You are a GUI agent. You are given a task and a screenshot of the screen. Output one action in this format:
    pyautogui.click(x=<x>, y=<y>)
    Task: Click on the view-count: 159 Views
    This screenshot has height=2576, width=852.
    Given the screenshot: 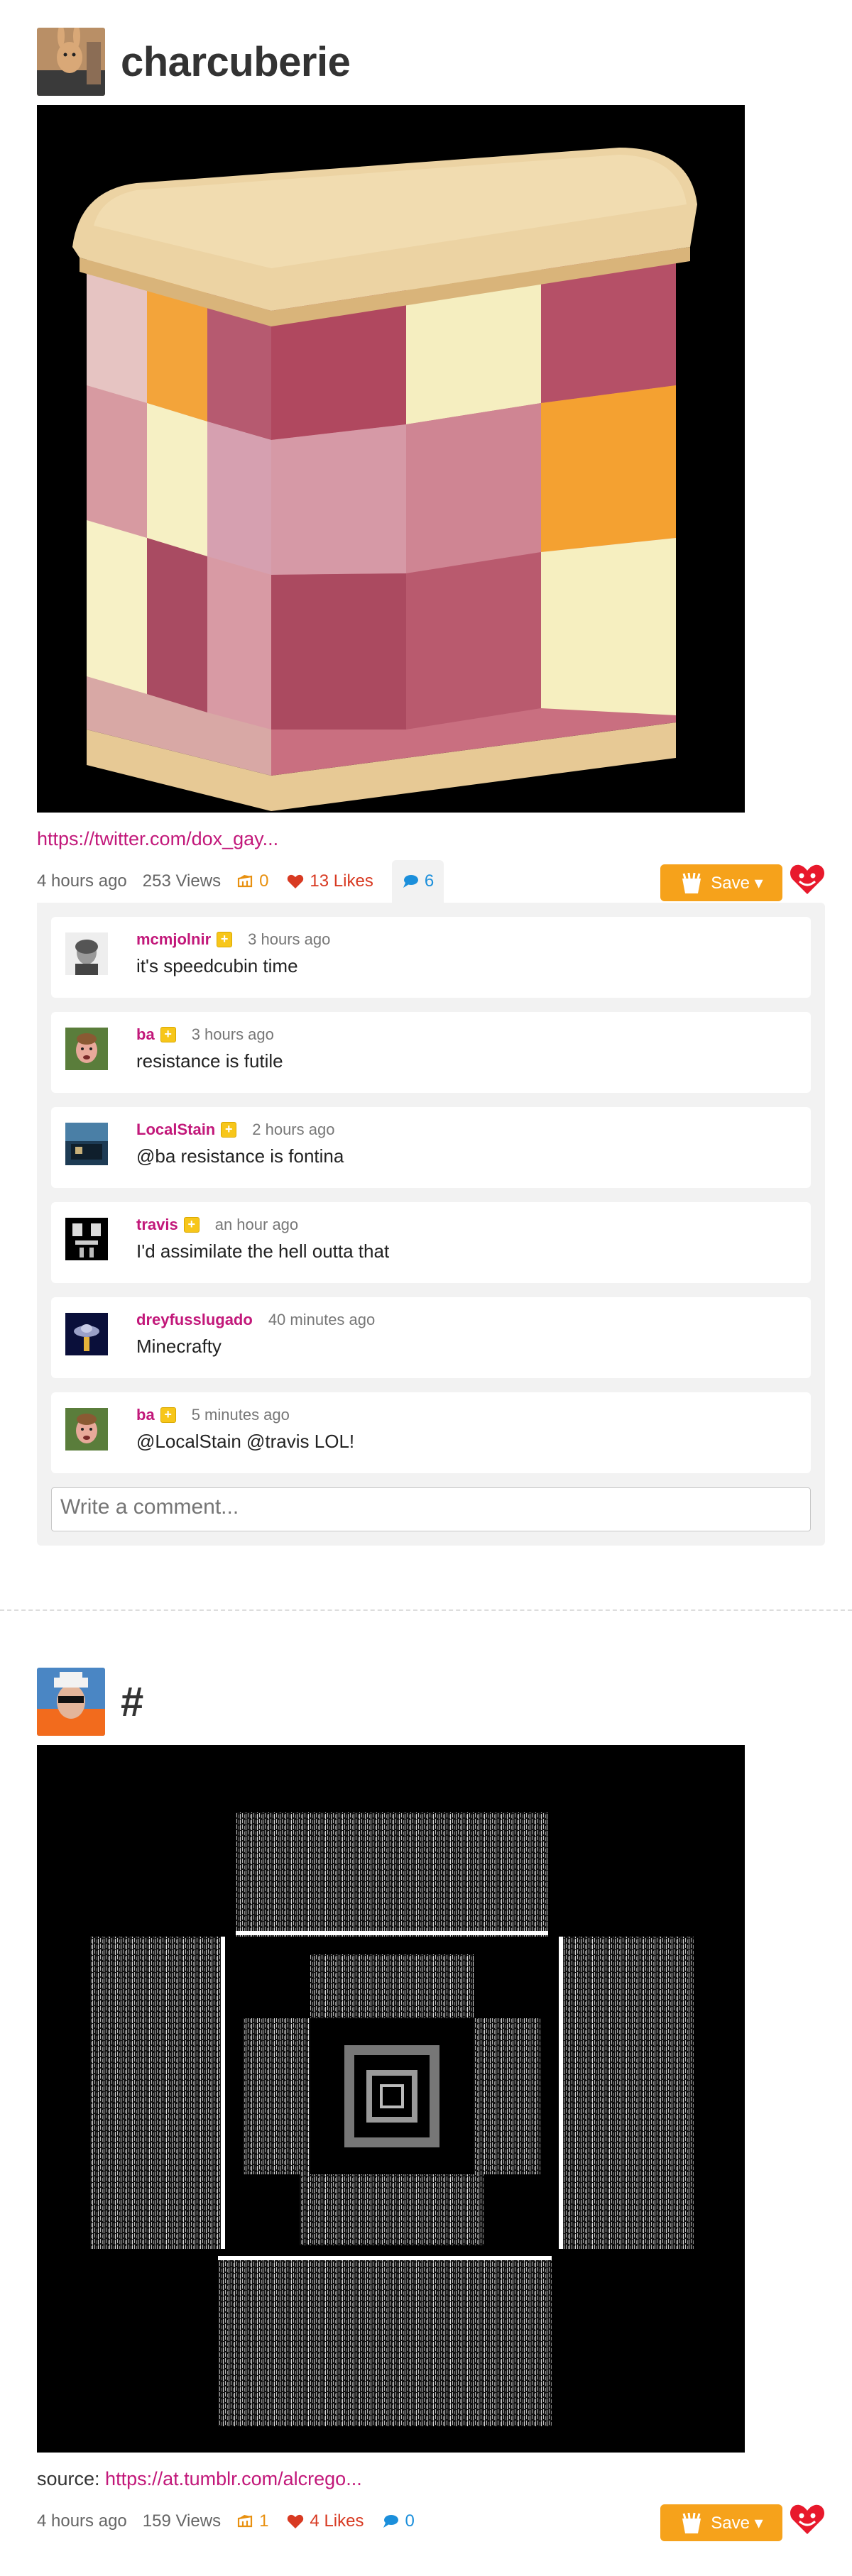 What is the action you would take?
    pyautogui.click(x=182, y=2521)
    